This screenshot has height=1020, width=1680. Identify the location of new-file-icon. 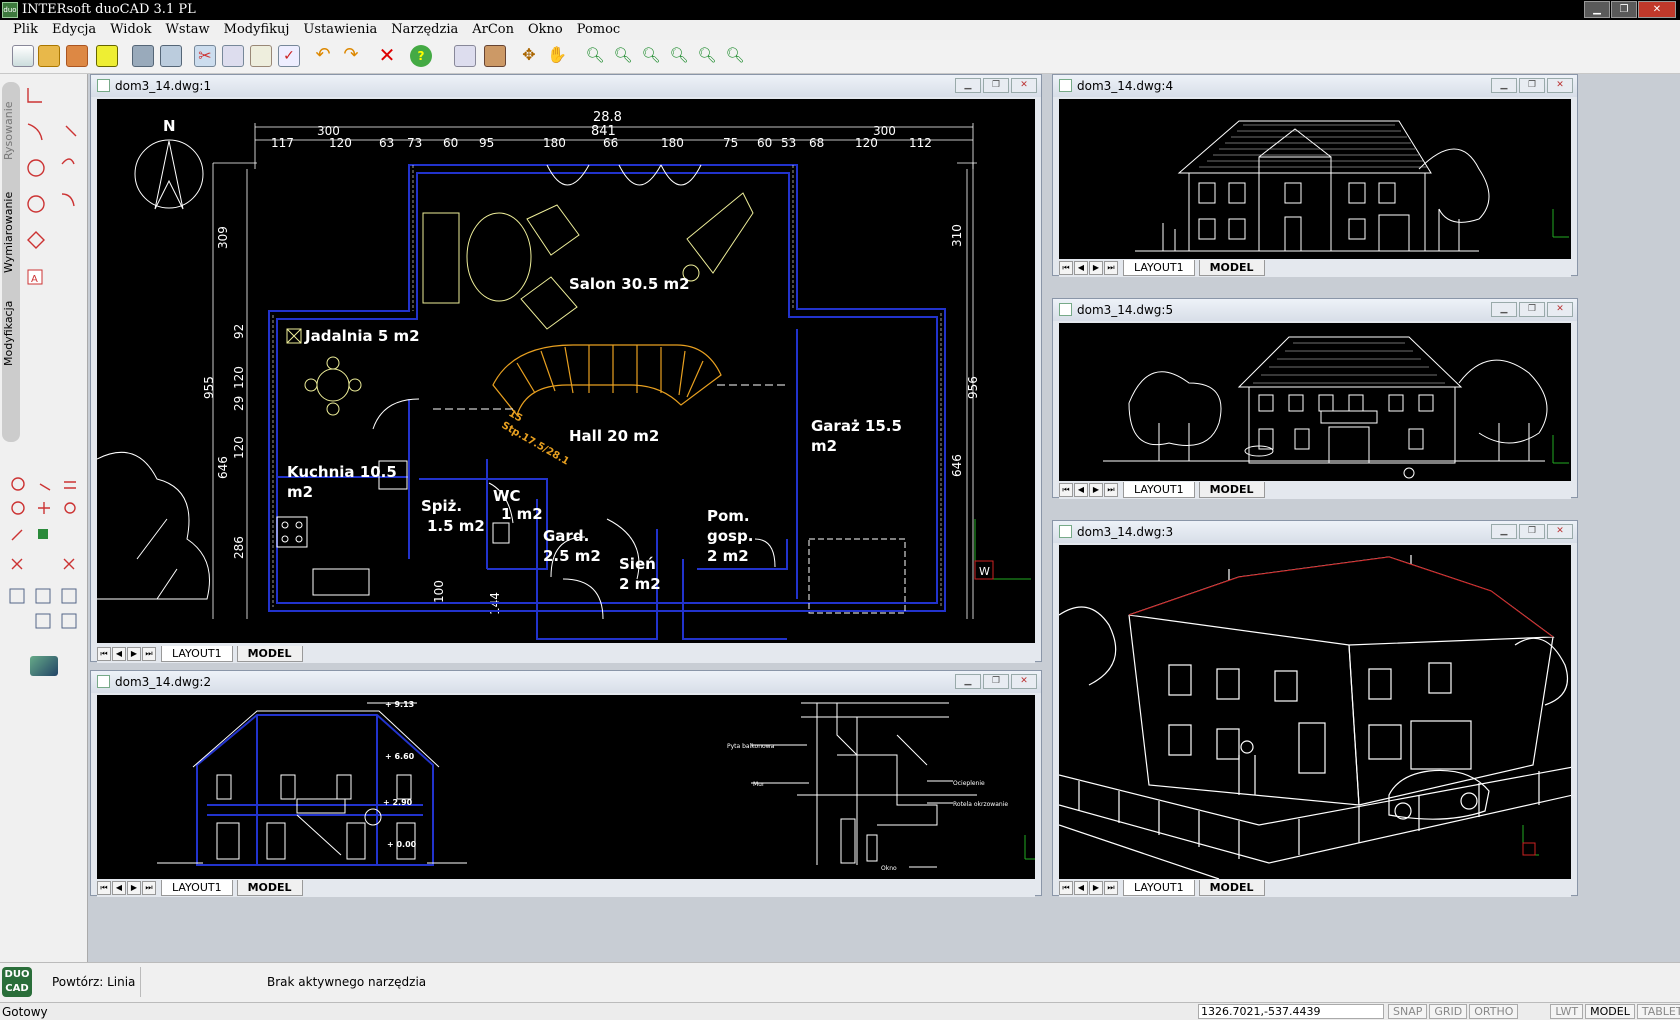
(23, 56).